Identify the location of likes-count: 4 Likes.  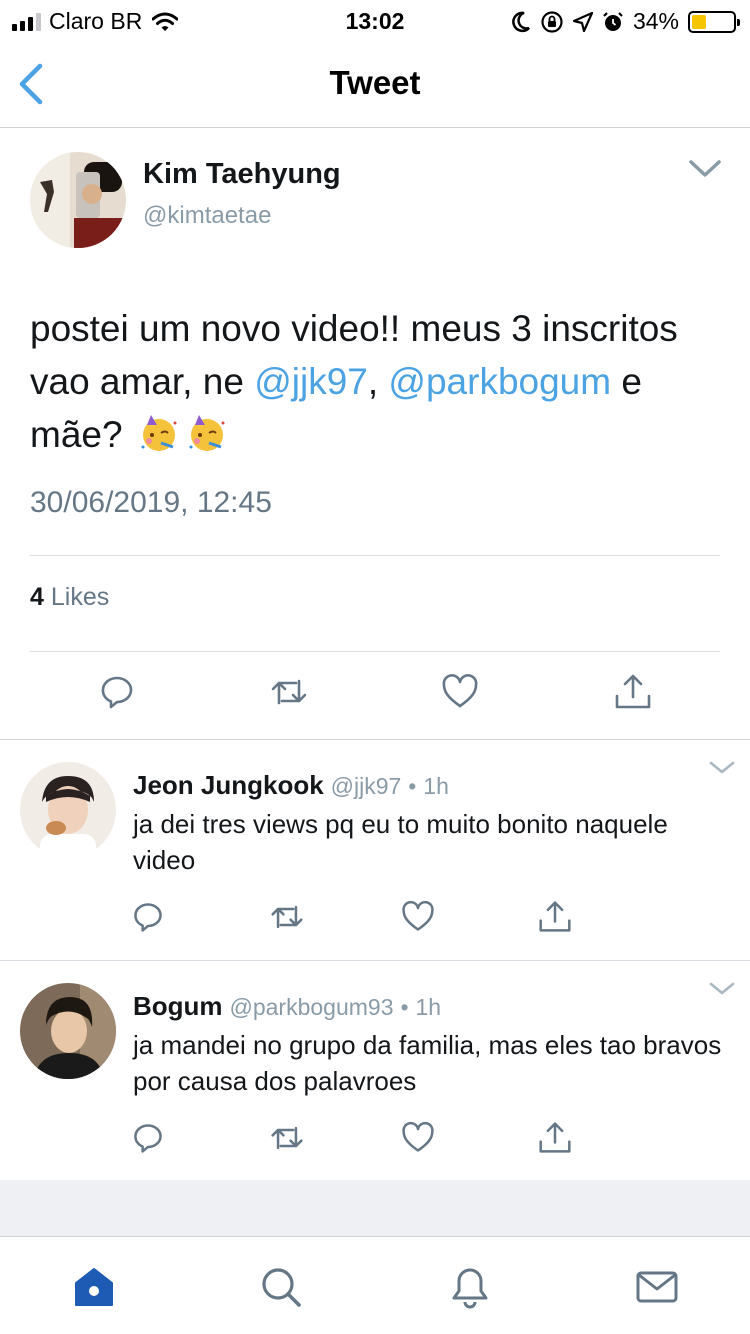
(69, 597).